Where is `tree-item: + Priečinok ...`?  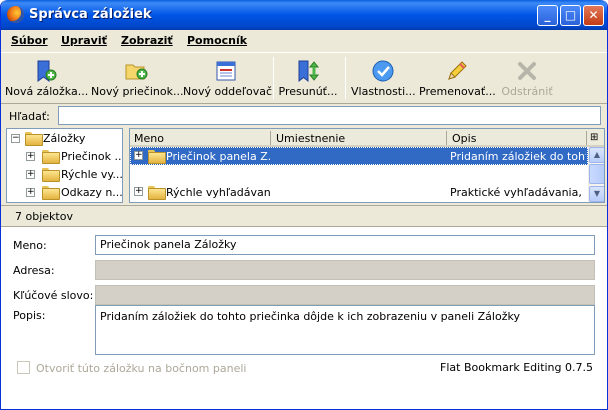 tree-item: + Priečinok ... is located at coordinates (64, 157).